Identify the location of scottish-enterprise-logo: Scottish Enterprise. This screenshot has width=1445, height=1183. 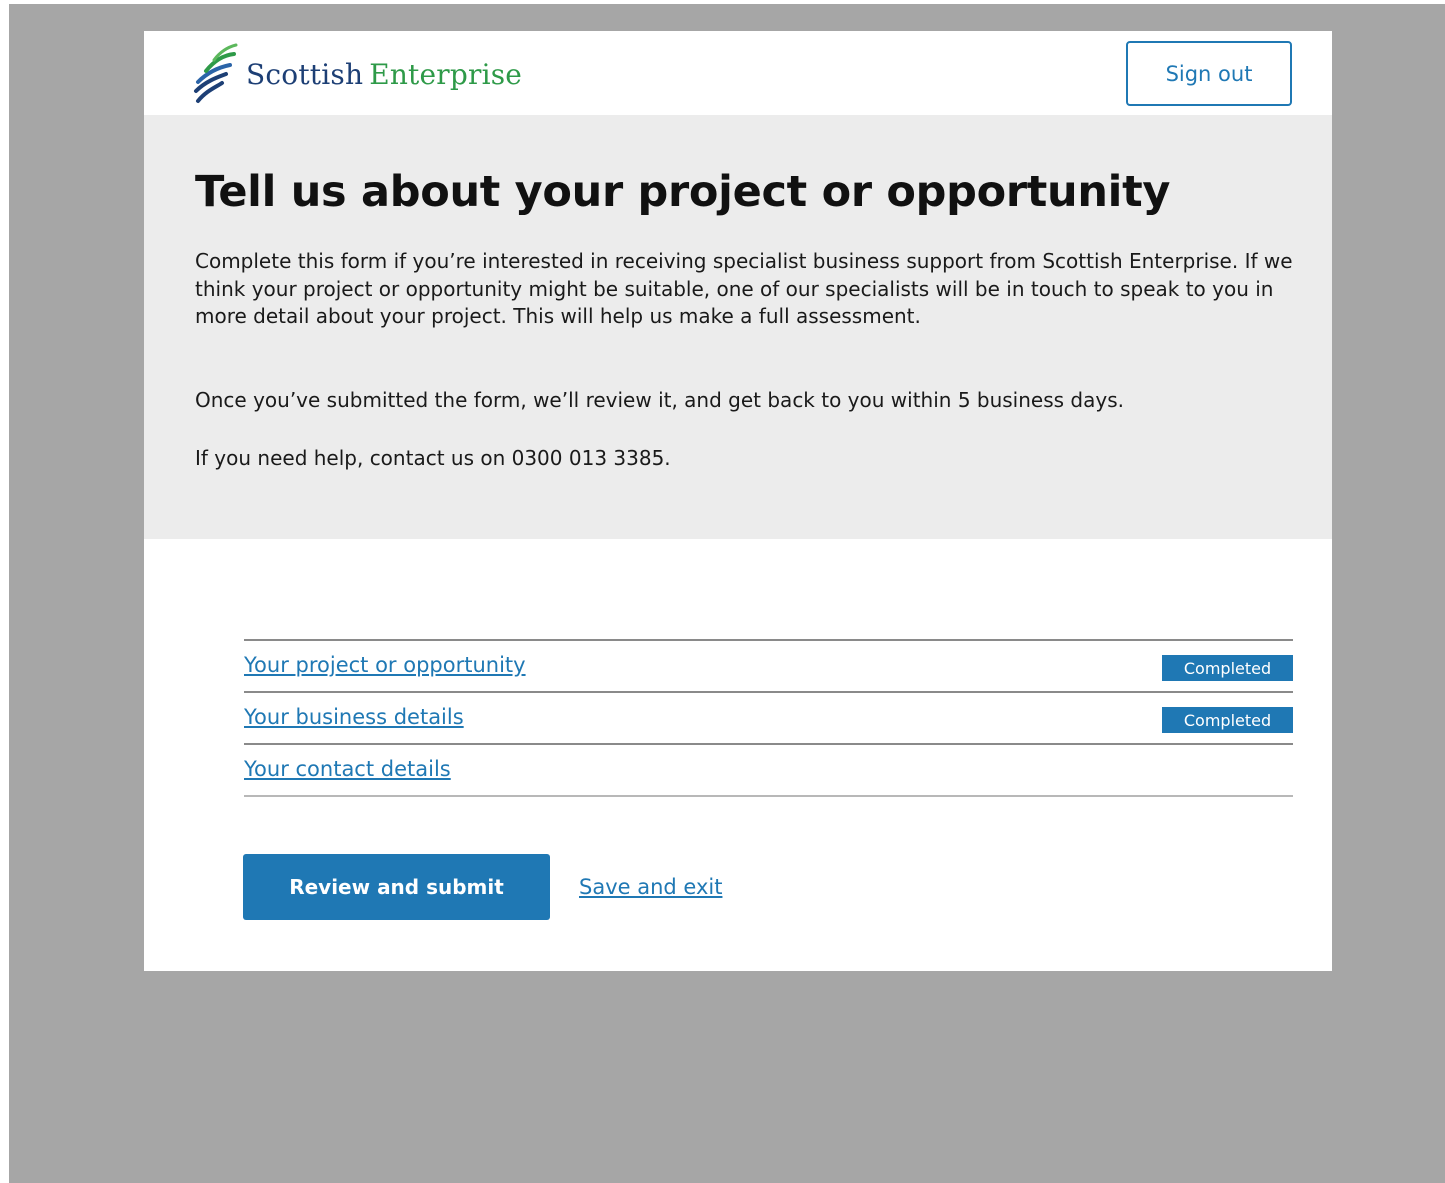
(357, 74).